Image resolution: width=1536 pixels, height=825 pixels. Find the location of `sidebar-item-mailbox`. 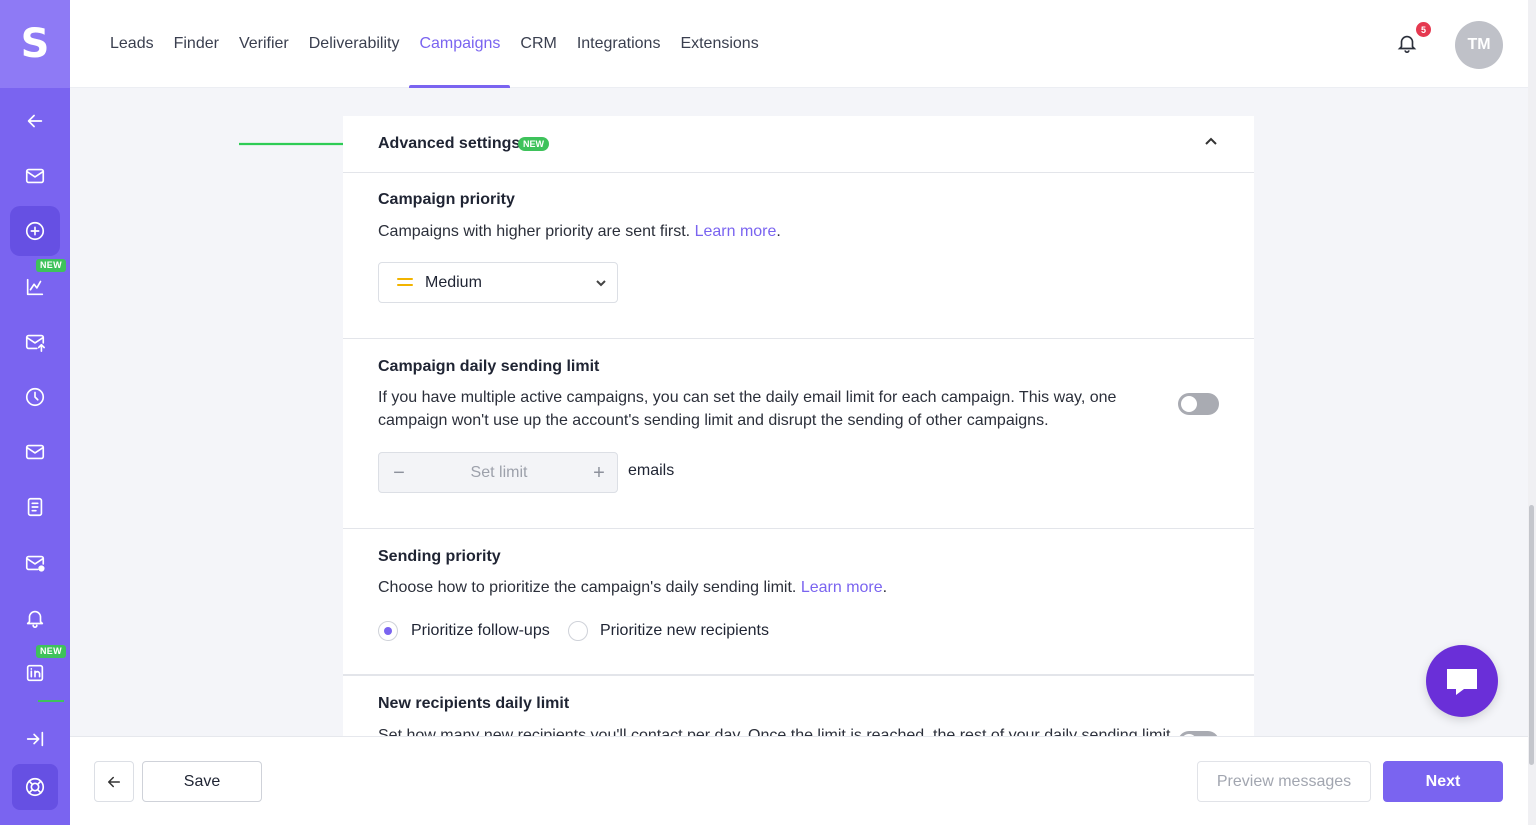

sidebar-item-mailbox is located at coordinates (35, 452).